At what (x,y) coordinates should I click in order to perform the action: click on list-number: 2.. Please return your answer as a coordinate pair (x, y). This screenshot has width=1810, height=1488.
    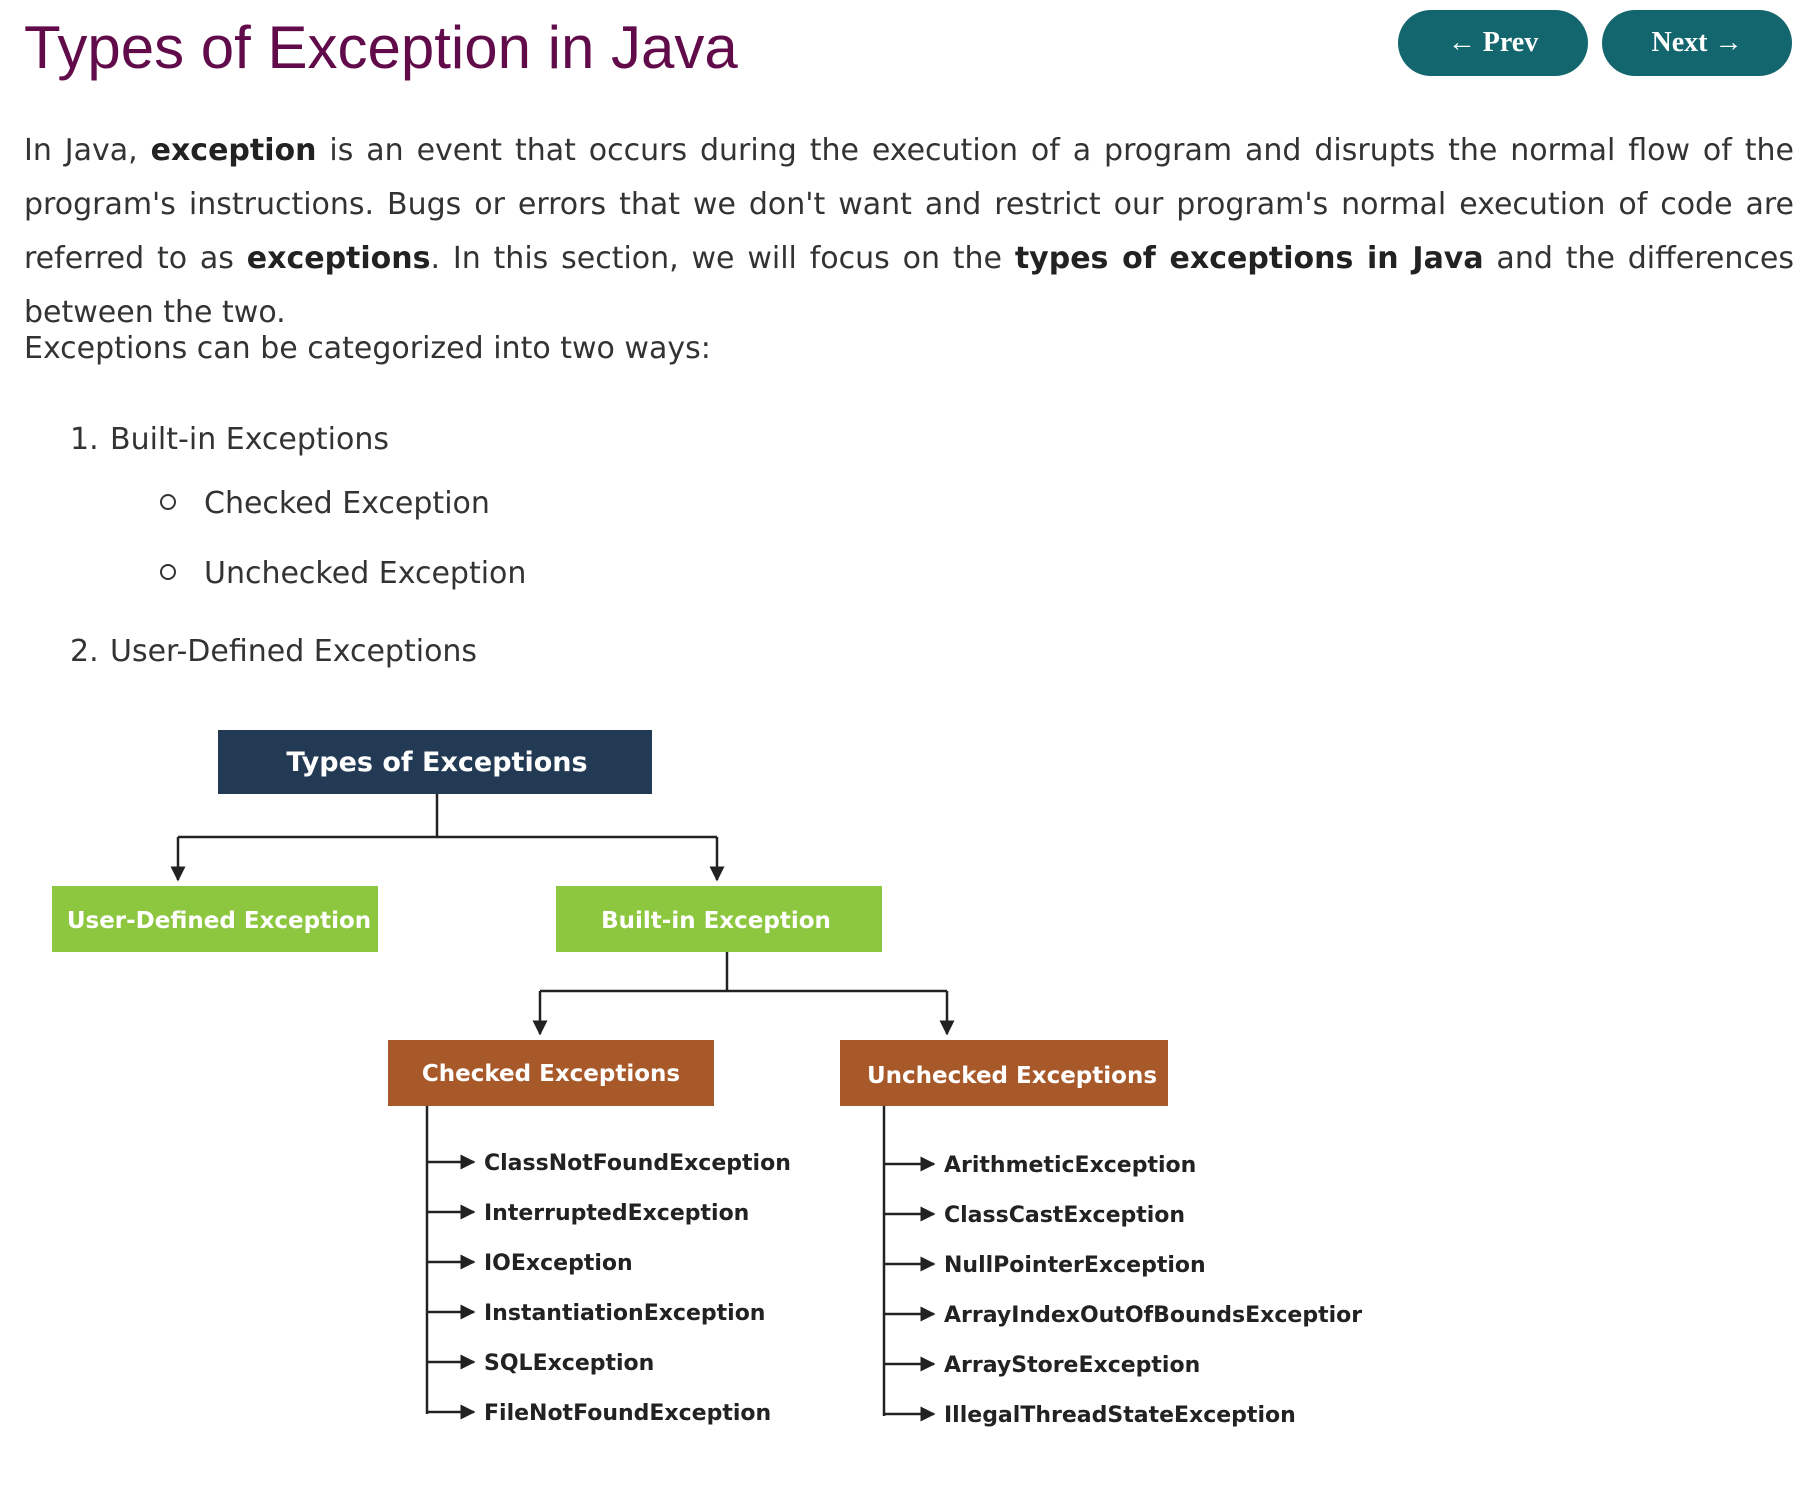
    Looking at the image, I should click on (84, 651).